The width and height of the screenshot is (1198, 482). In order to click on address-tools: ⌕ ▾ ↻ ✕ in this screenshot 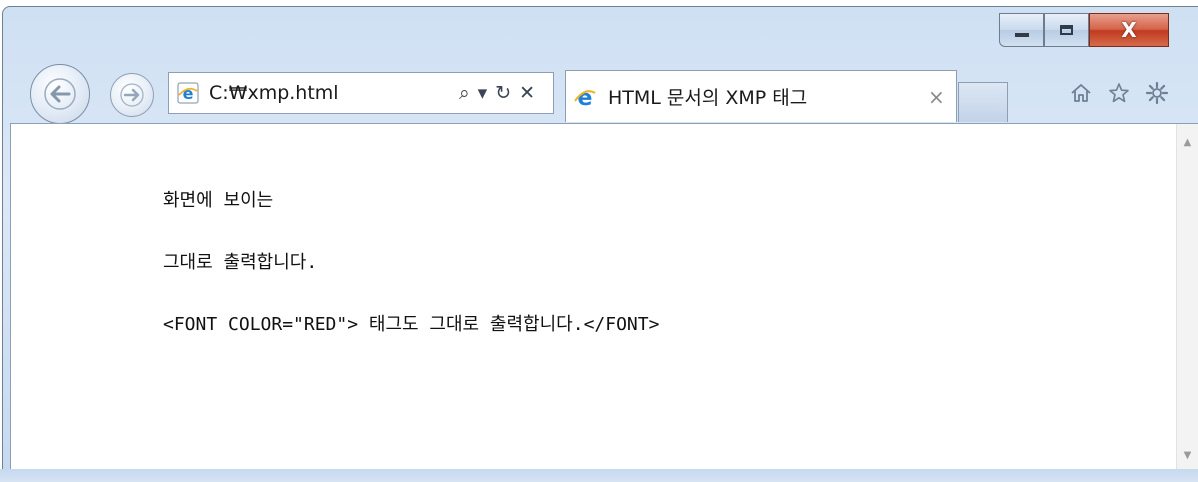, I will do `click(497, 93)`.